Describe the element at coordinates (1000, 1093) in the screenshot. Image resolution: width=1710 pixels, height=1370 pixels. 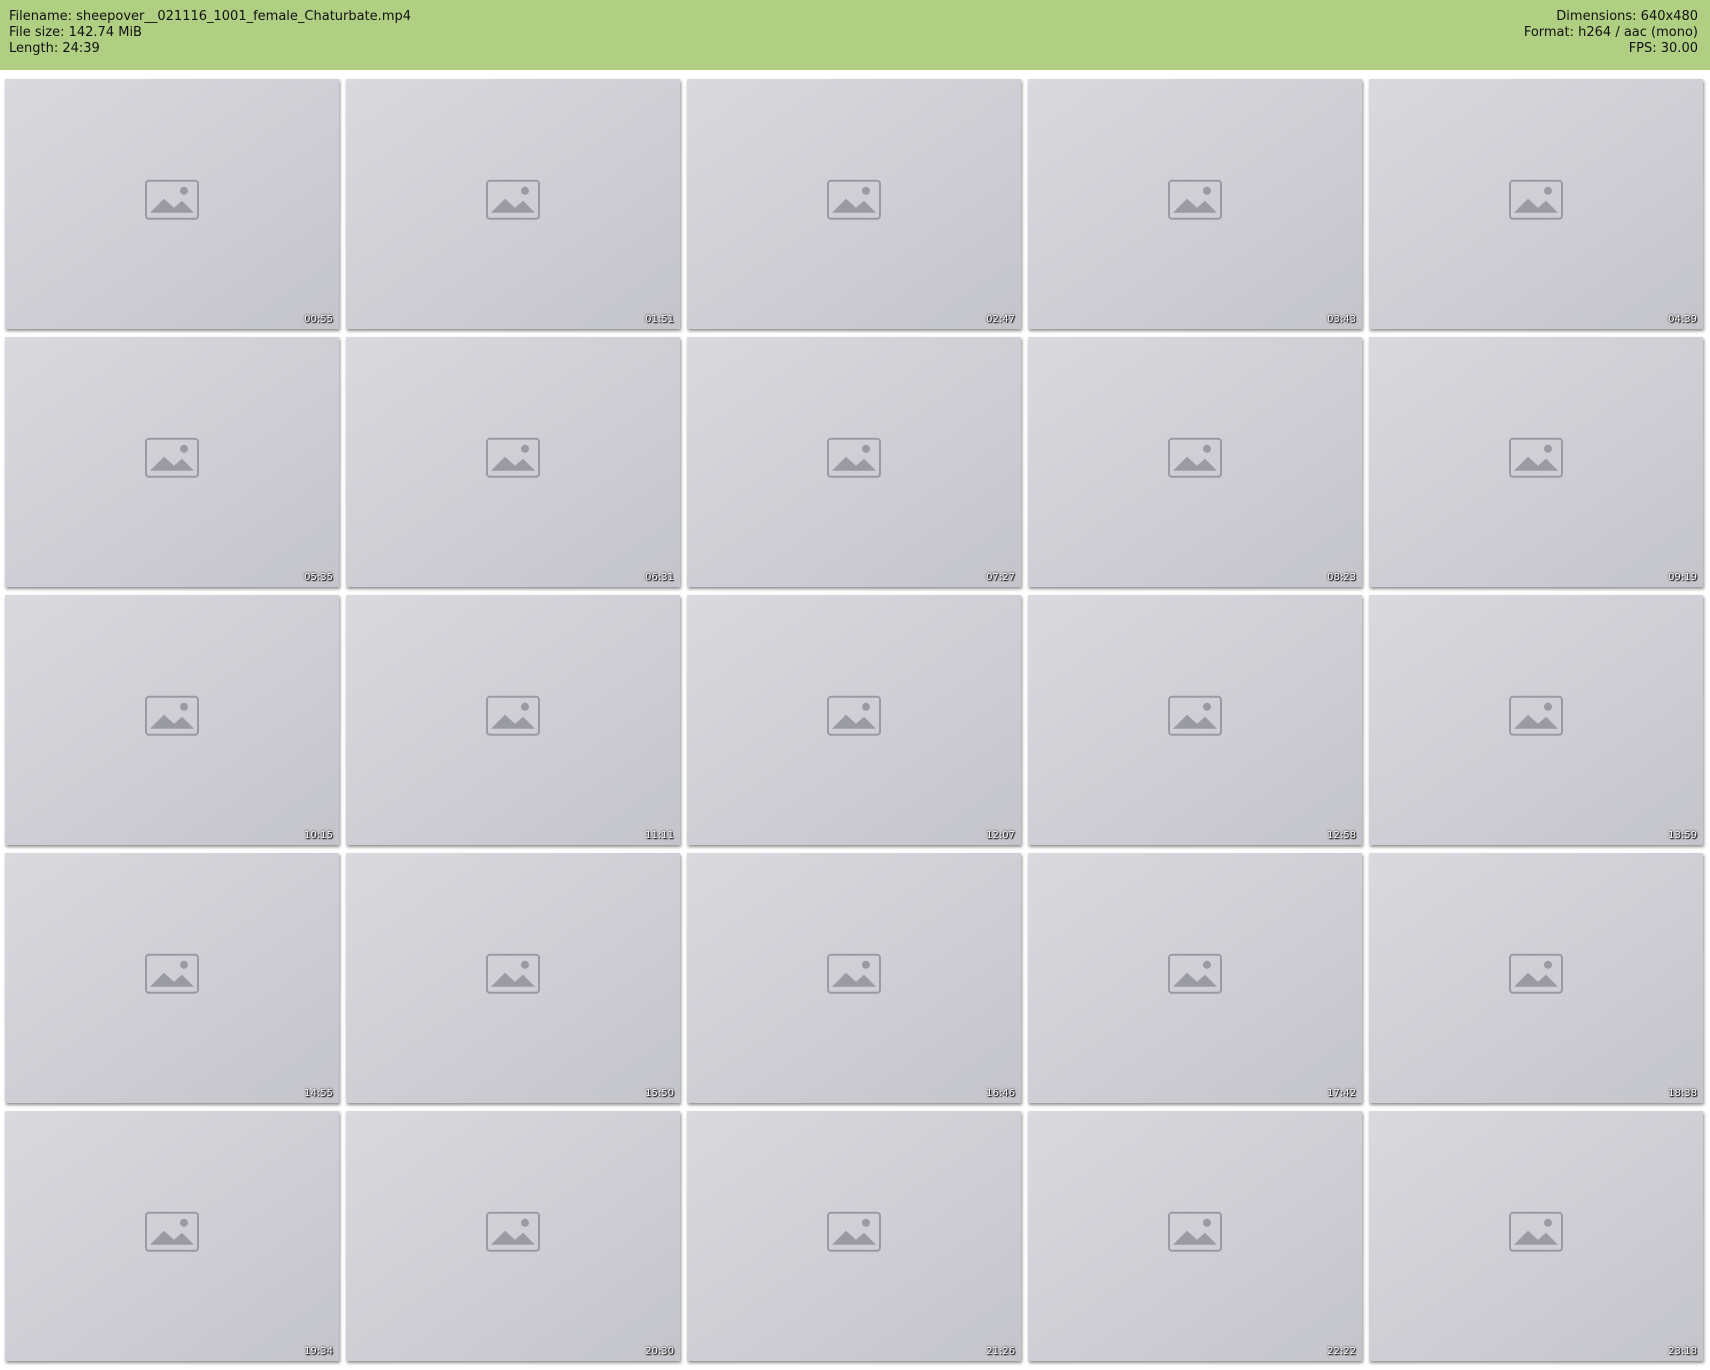
I see `thumbnail-timestamp: 16:46` at that location.